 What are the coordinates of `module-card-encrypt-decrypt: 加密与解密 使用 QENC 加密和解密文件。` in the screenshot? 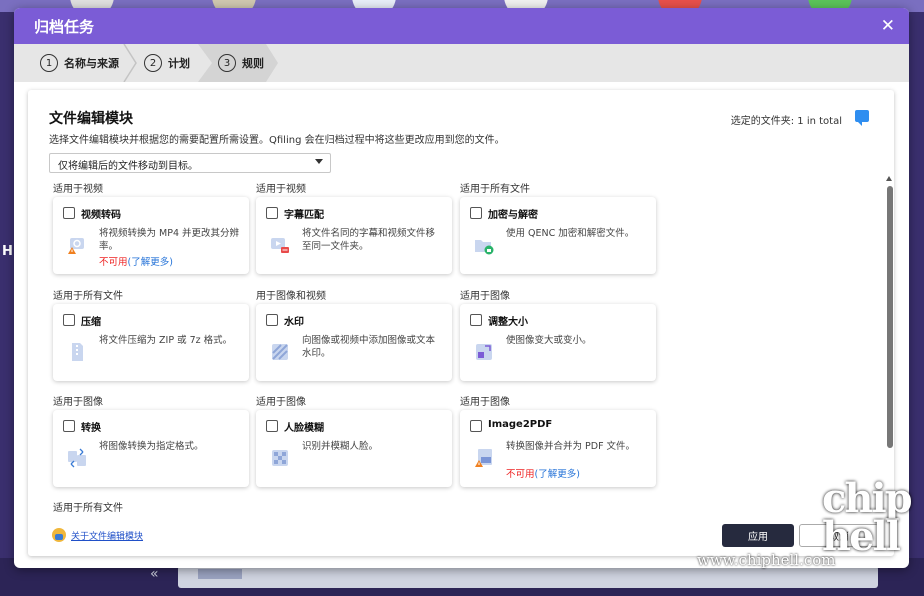 It's located at (558, 235).